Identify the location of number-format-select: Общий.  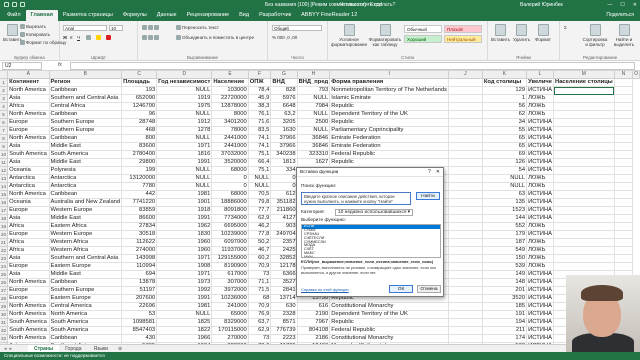
(297, 28).